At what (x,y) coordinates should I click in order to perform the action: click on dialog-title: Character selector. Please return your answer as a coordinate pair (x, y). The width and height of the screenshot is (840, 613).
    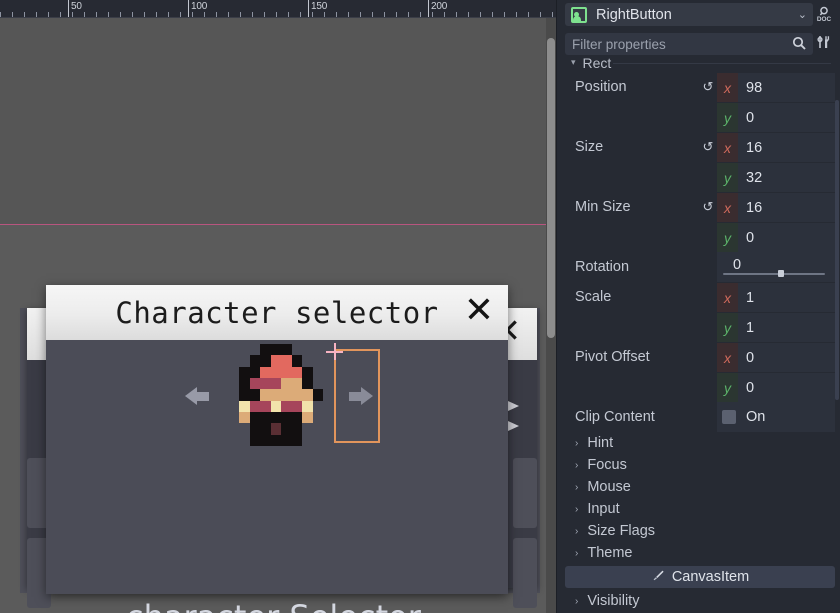
    Looking at the image, I should click on (277, 312).